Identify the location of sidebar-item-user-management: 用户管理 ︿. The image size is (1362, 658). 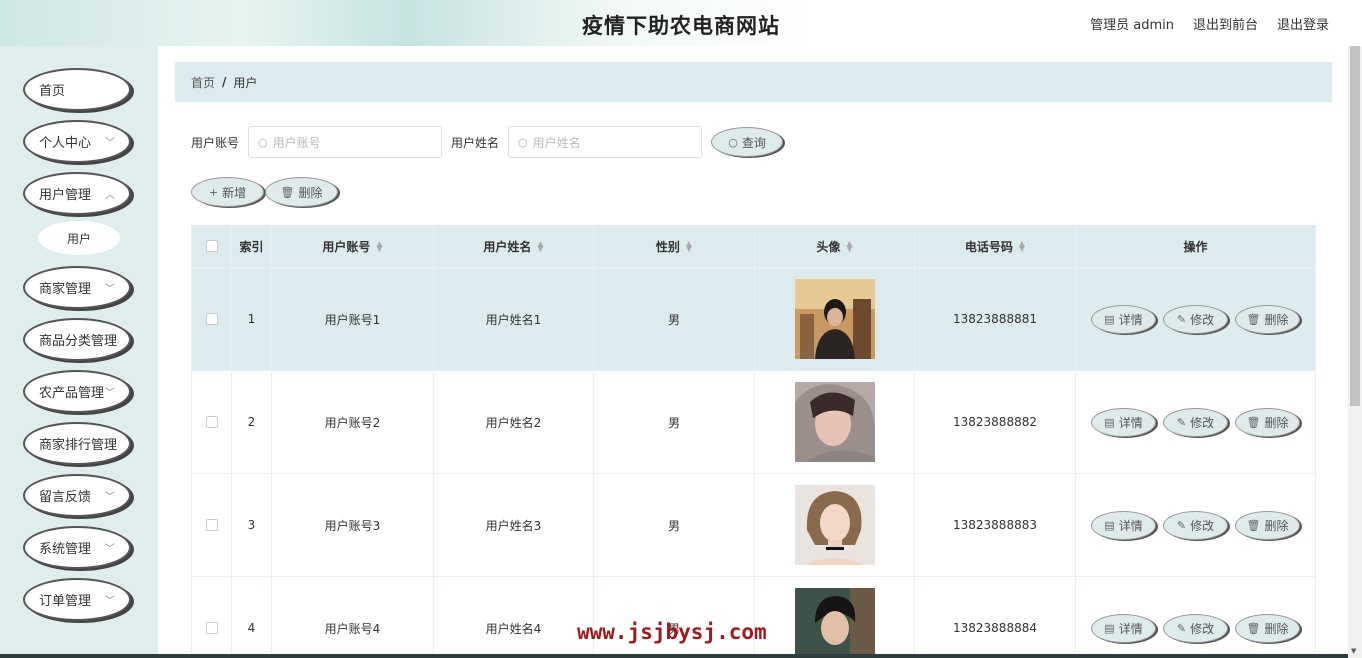
(77, 193).